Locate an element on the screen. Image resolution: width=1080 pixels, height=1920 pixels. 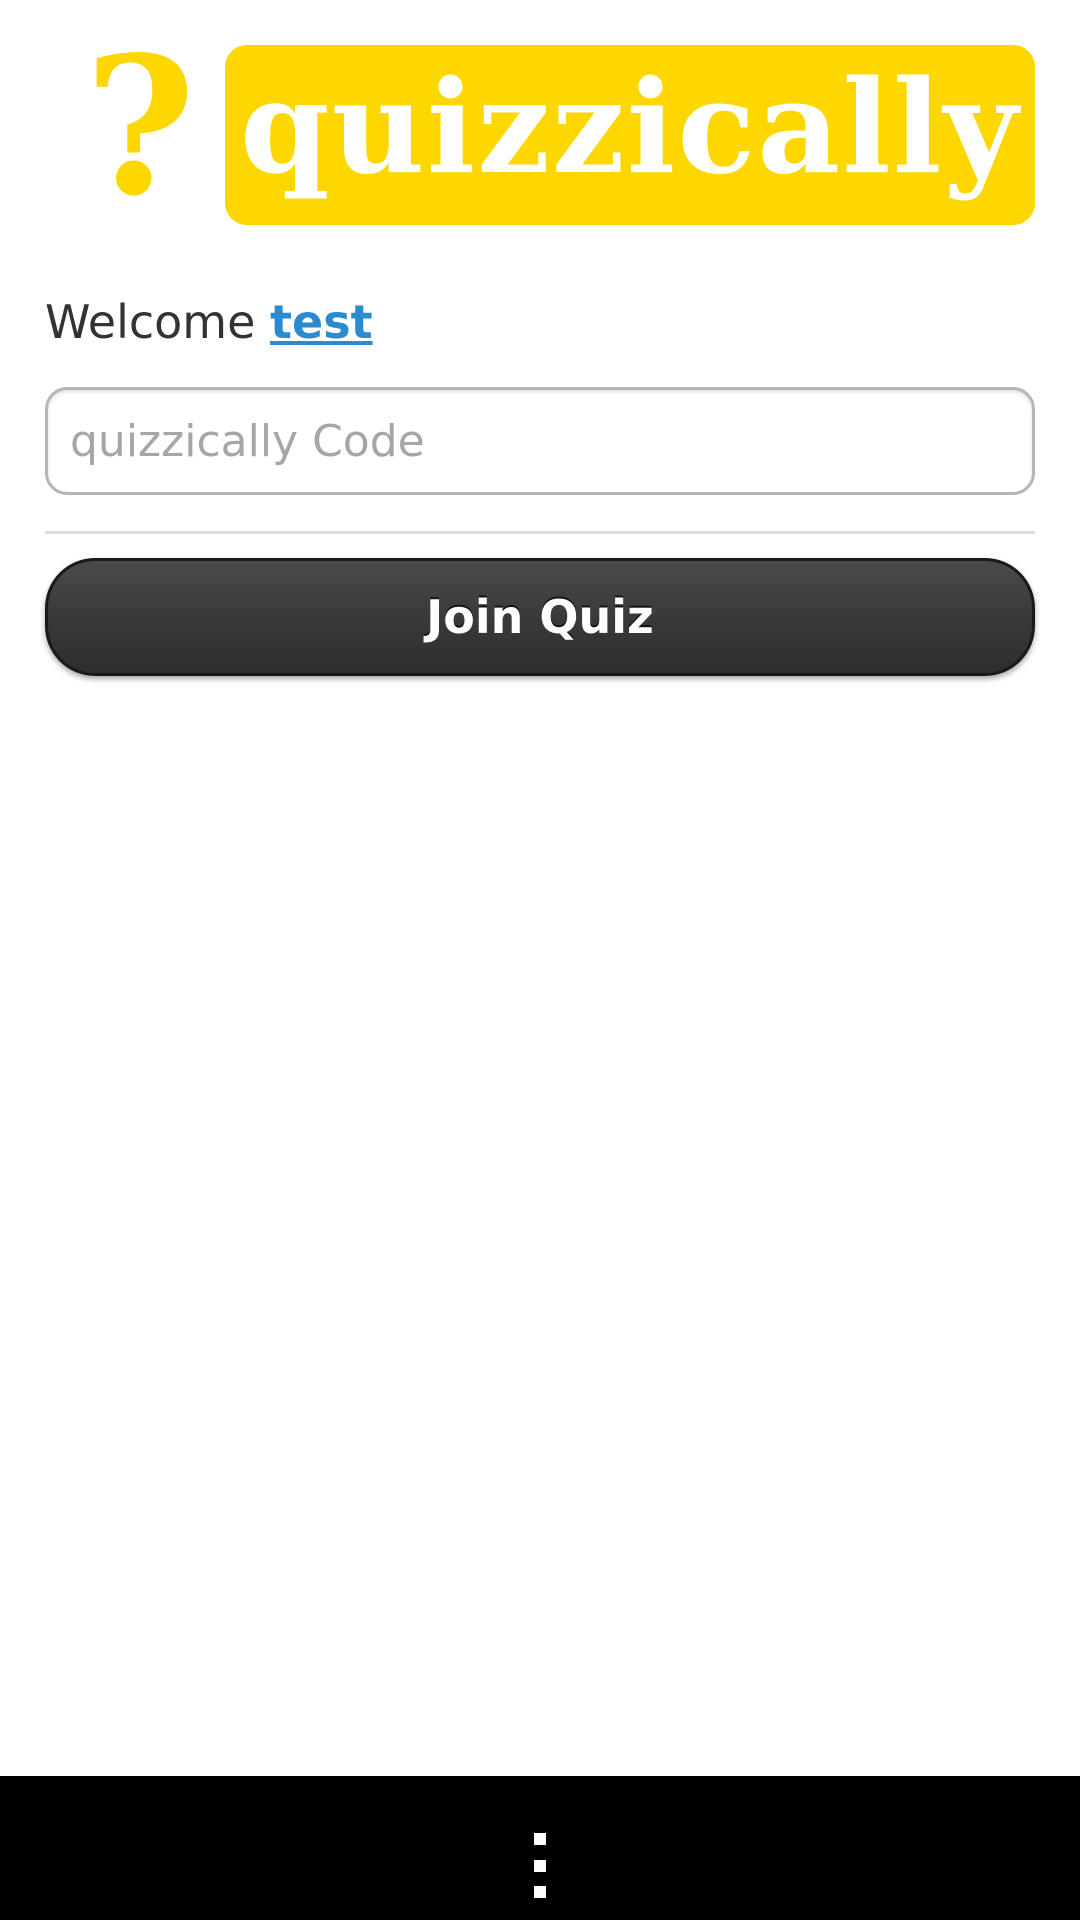
join-quiz-label: Join Quiz is located at coordinates (540, 617).